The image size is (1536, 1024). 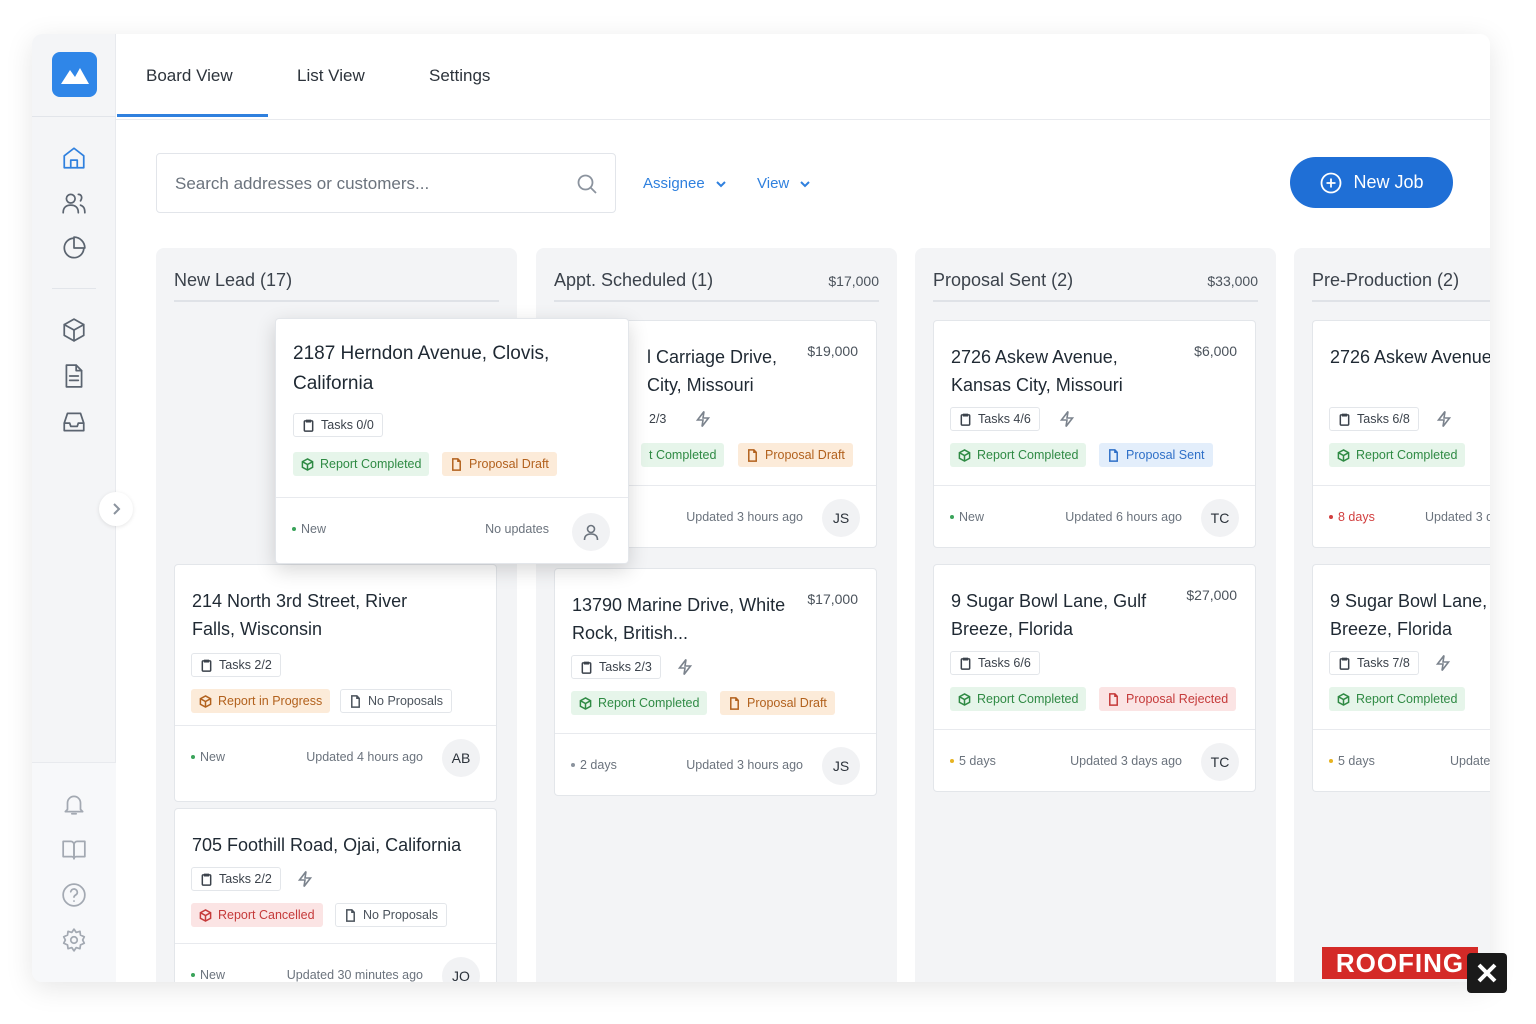 I want to click on proposal-status-chip: Proposal Rejected, so click(x=1168, y=699).